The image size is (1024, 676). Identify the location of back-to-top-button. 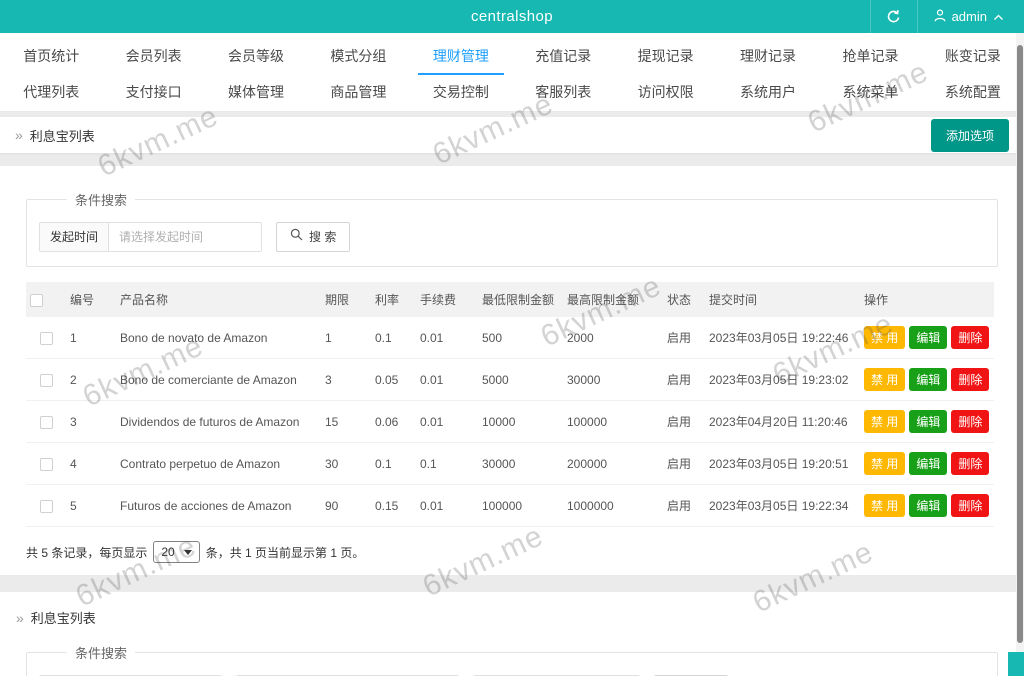
(1016, 664).